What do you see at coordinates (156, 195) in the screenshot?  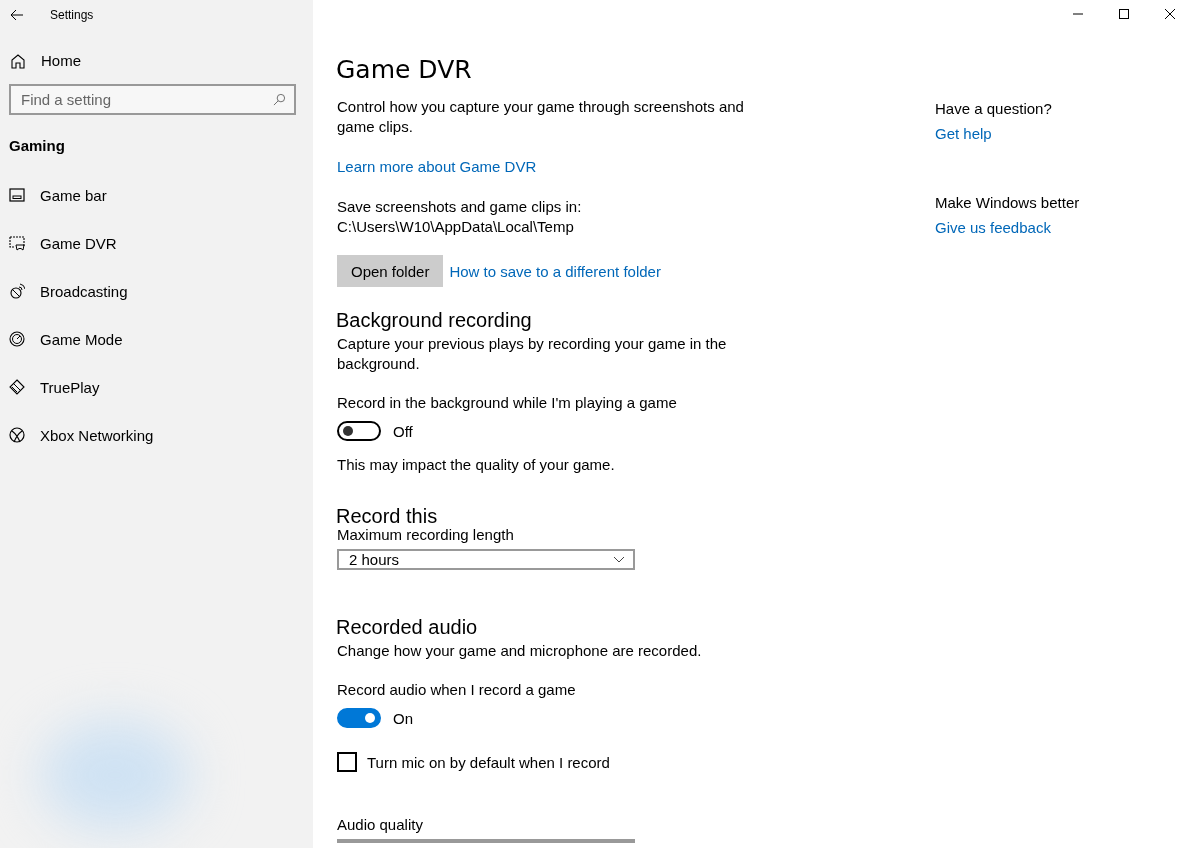 I see `sidebar-item: Game bar` at bounding box center [156, 195].